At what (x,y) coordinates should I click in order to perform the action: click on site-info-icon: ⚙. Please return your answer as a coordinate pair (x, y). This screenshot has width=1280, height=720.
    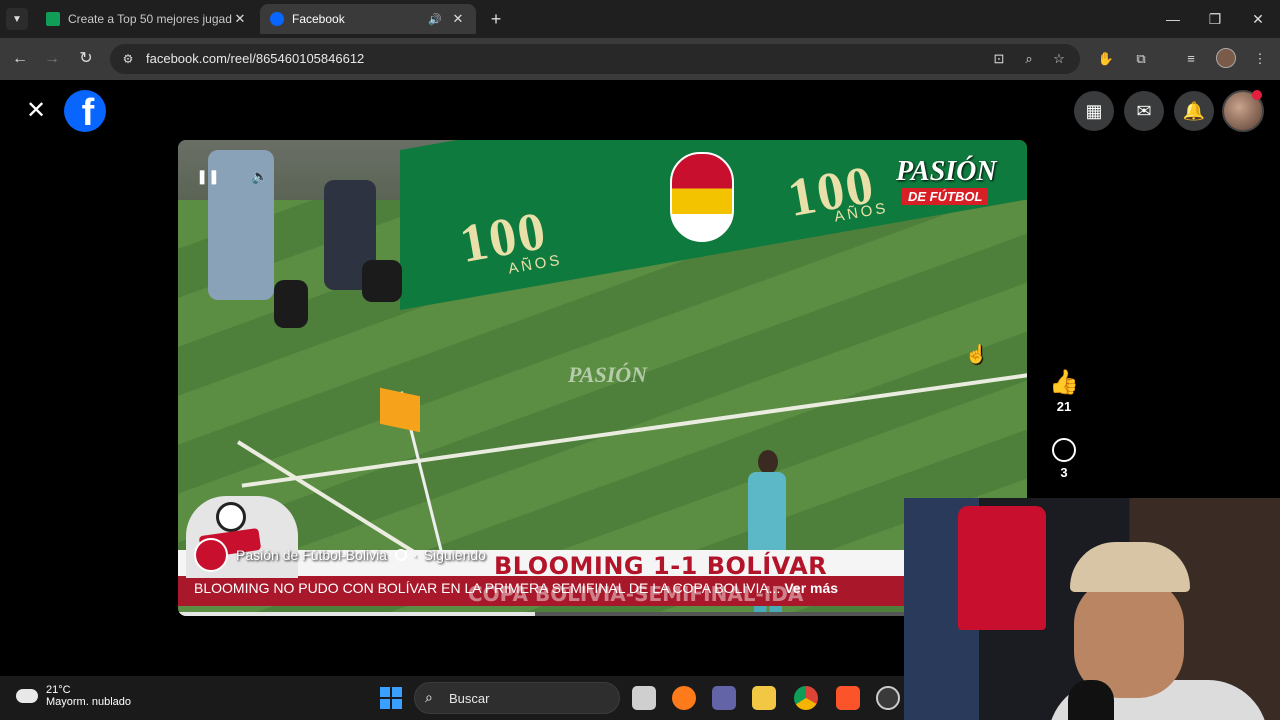
    Looking at the image, I should click on (128, 59).